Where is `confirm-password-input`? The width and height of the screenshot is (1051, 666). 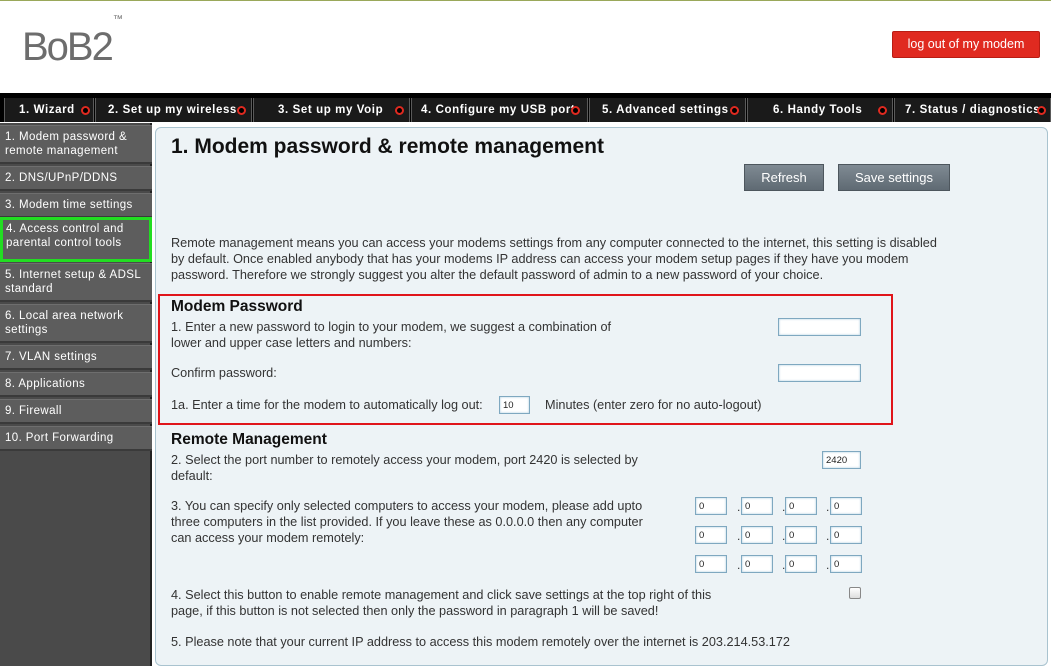 confirm-password-input is located at coordinates (819, 373).